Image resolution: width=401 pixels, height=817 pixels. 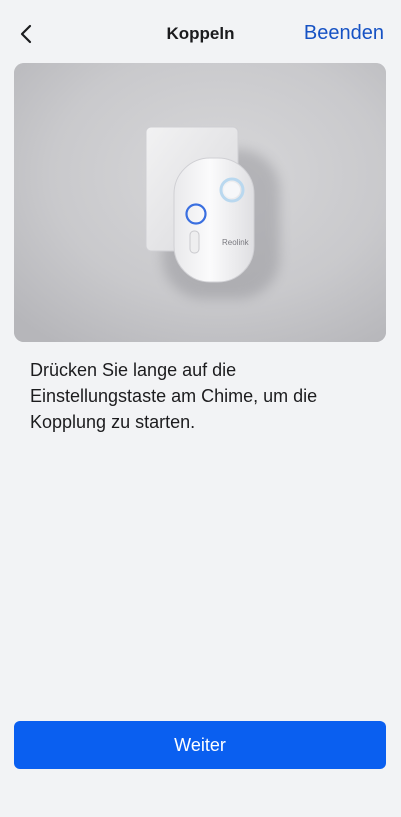 I want to click on done-button: Beenden, so click(x=344, y=33).